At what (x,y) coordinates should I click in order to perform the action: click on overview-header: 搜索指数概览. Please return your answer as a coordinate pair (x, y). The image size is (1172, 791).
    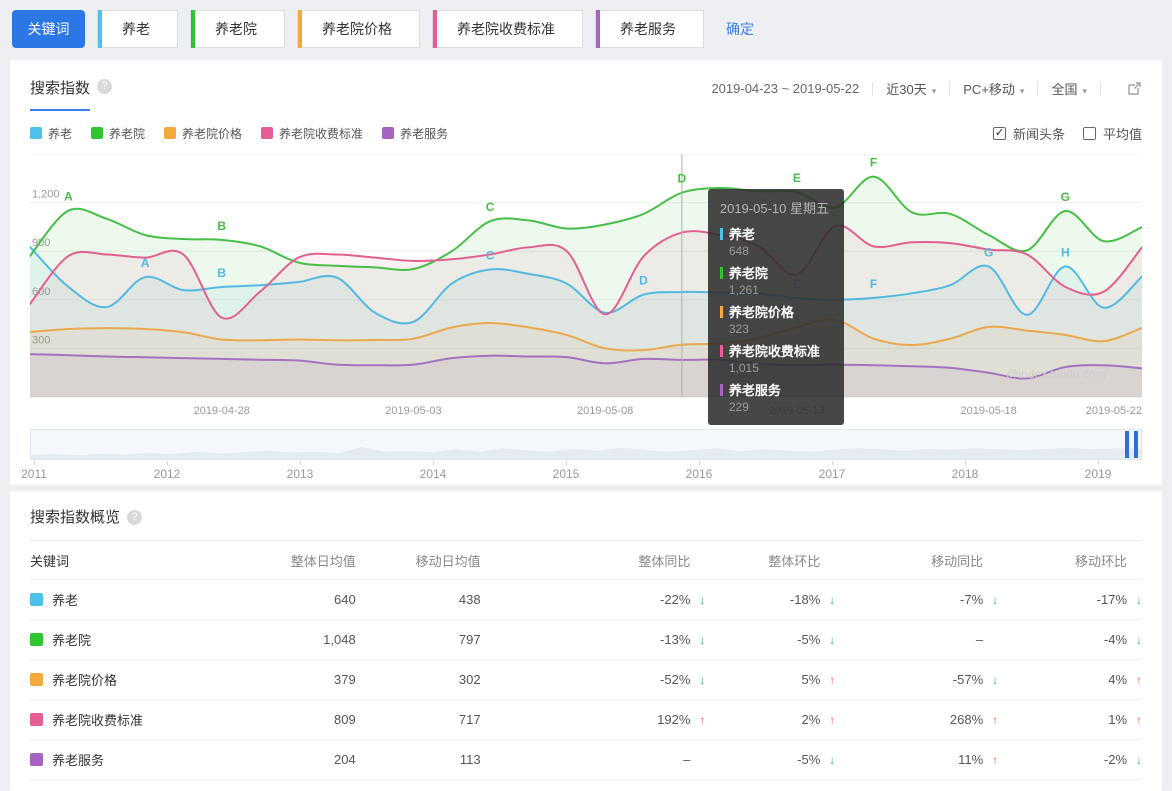
    Looking at the image, I should click on (586, 516).